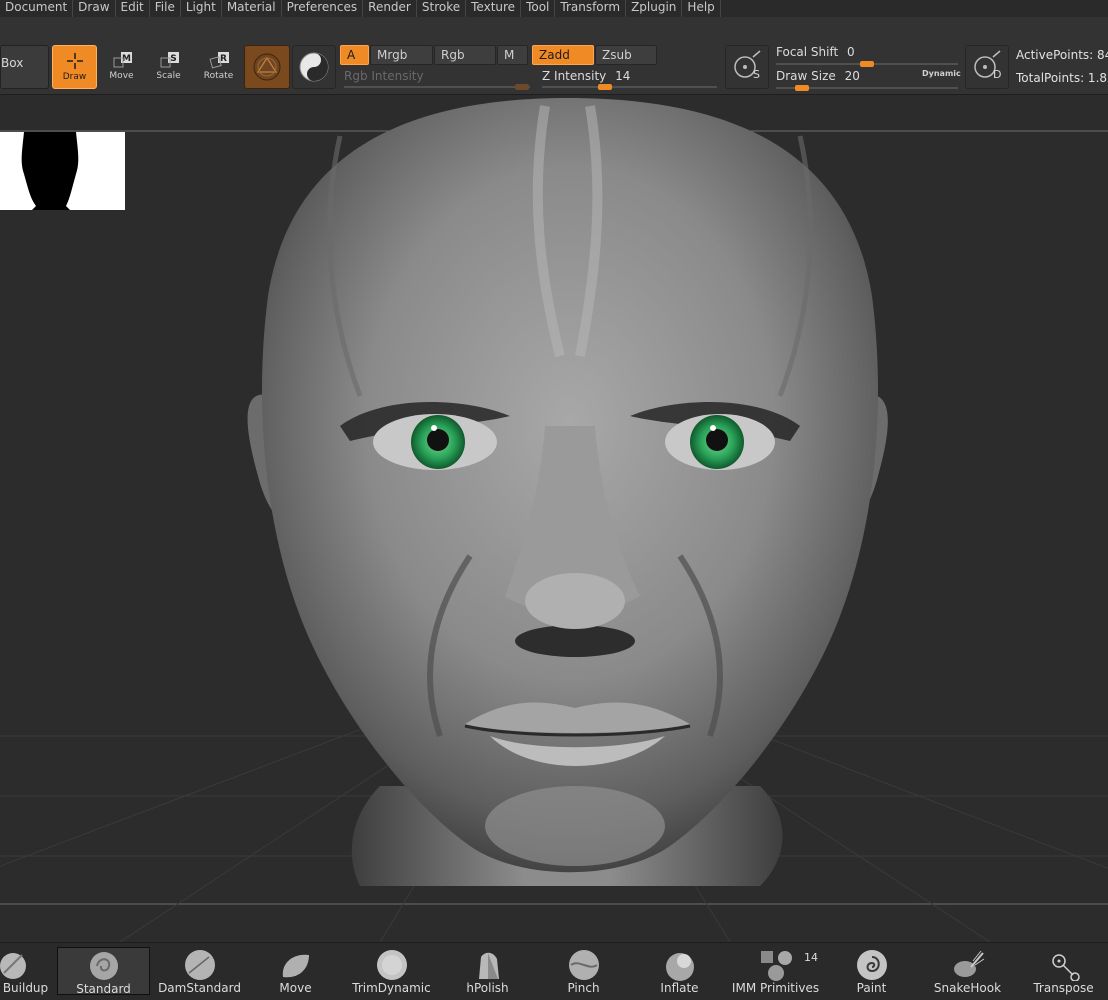 The height and width of the screenshot is (1000, 1108). Describe the element at coordinates (74, 77) in the screenshot. I see `draw-mode-label: Draw` at that location.